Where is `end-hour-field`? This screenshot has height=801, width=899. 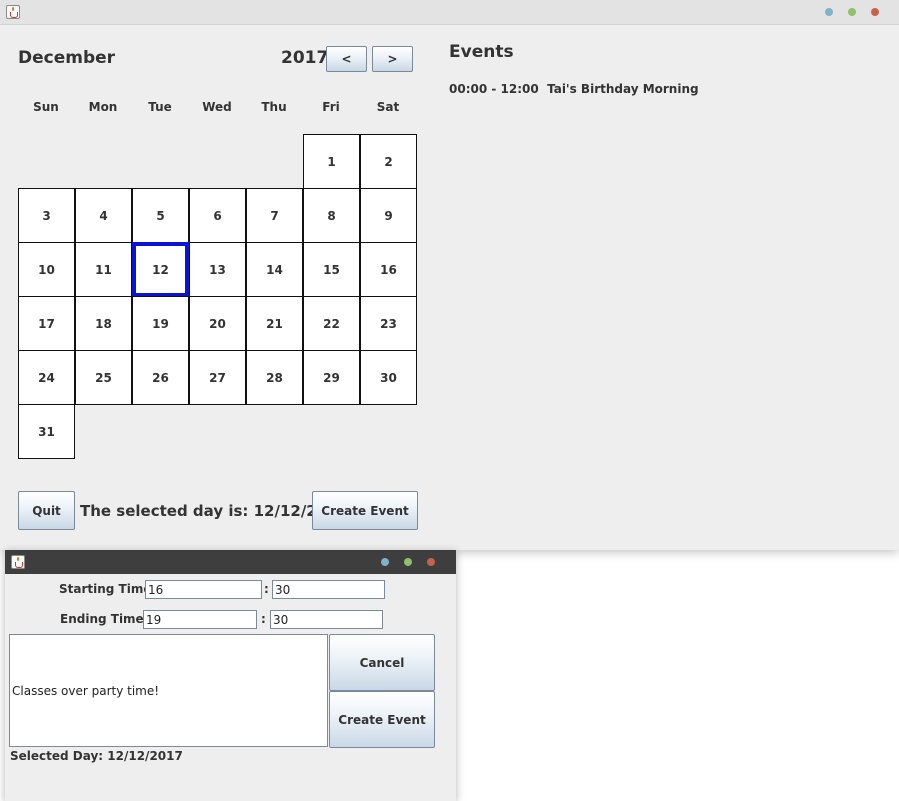 end-hour-field is located at coordinates (200, 619).